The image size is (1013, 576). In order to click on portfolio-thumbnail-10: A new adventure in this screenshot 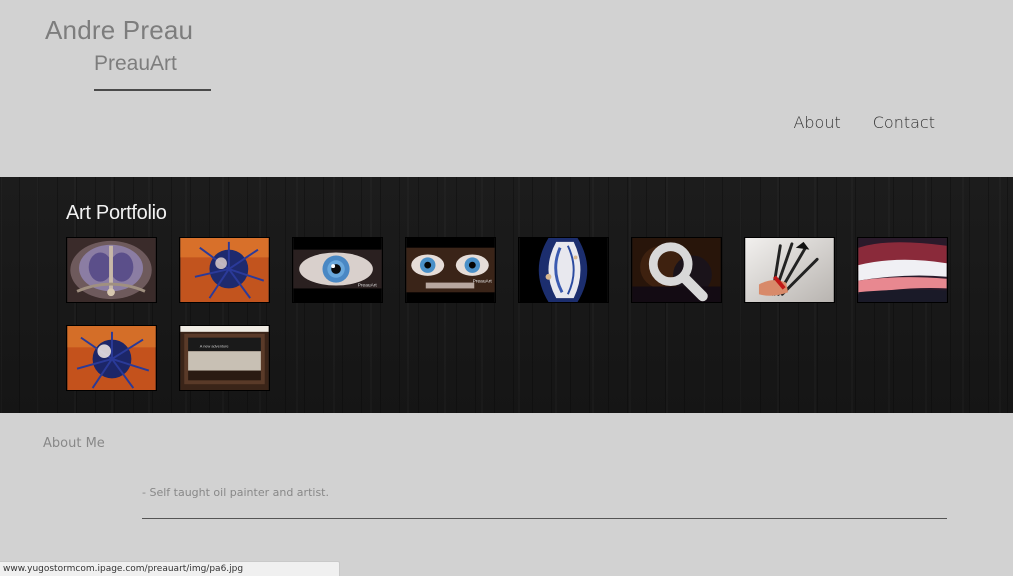, I will do `click(224, 358)`.